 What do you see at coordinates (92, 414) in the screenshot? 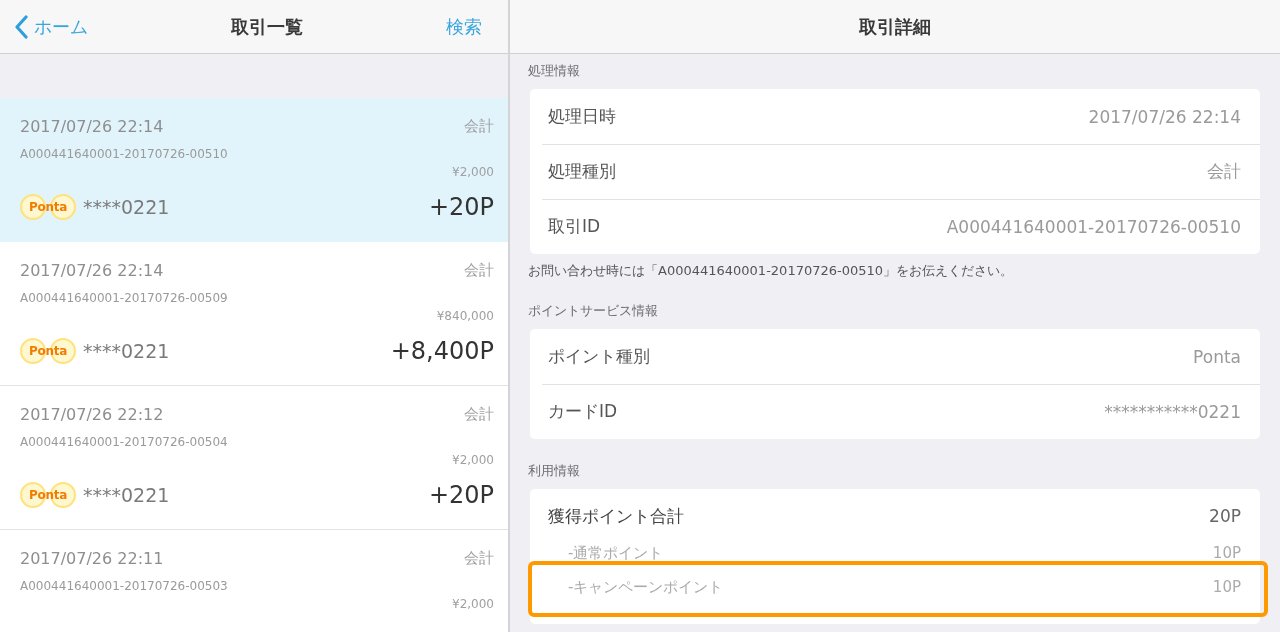
I see `transaction-date: 2017/07/26 22:12` at bounding box center [92, 414].